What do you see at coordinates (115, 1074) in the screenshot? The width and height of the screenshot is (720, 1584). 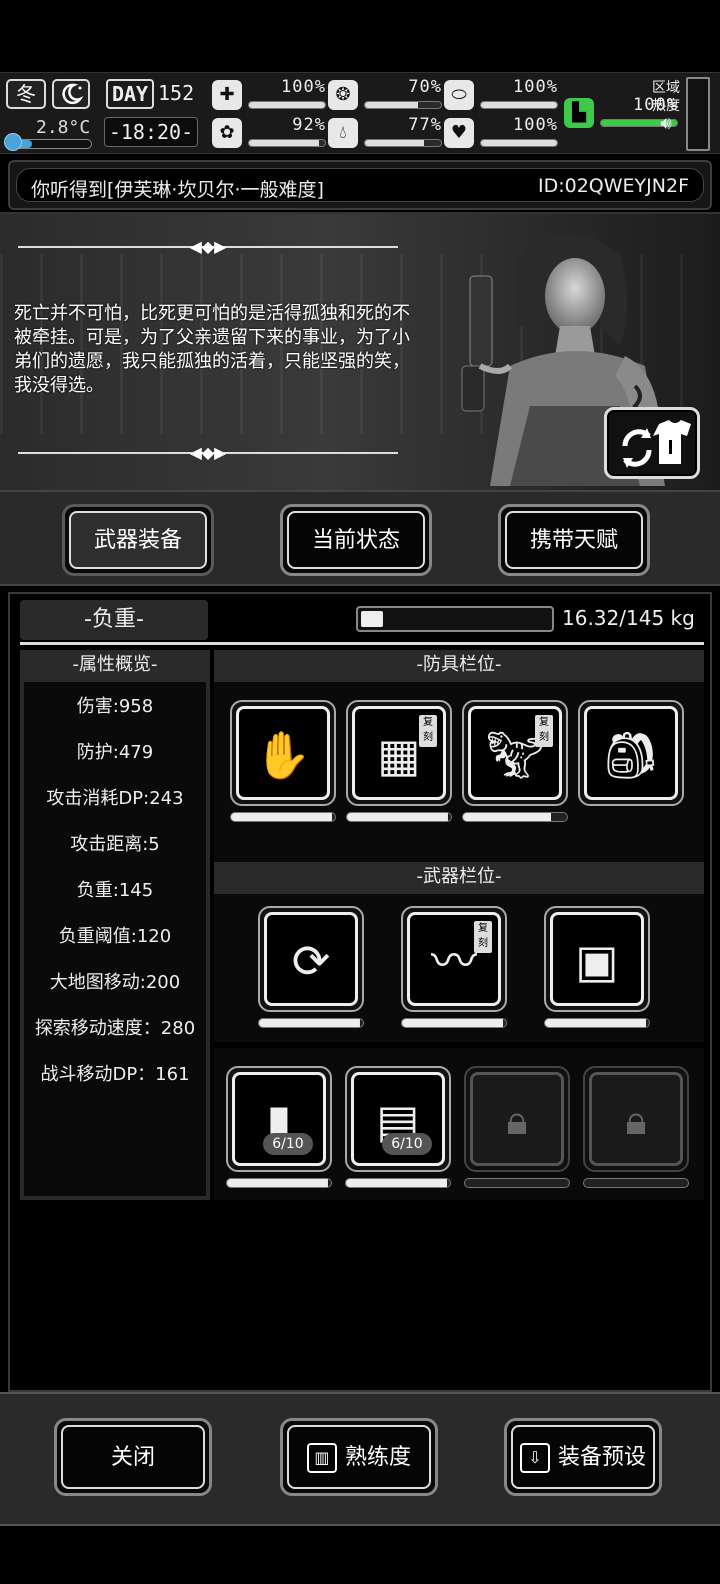 I see `attribute-item: 战斗移动DP：161` at bounding box center [115, 1074].